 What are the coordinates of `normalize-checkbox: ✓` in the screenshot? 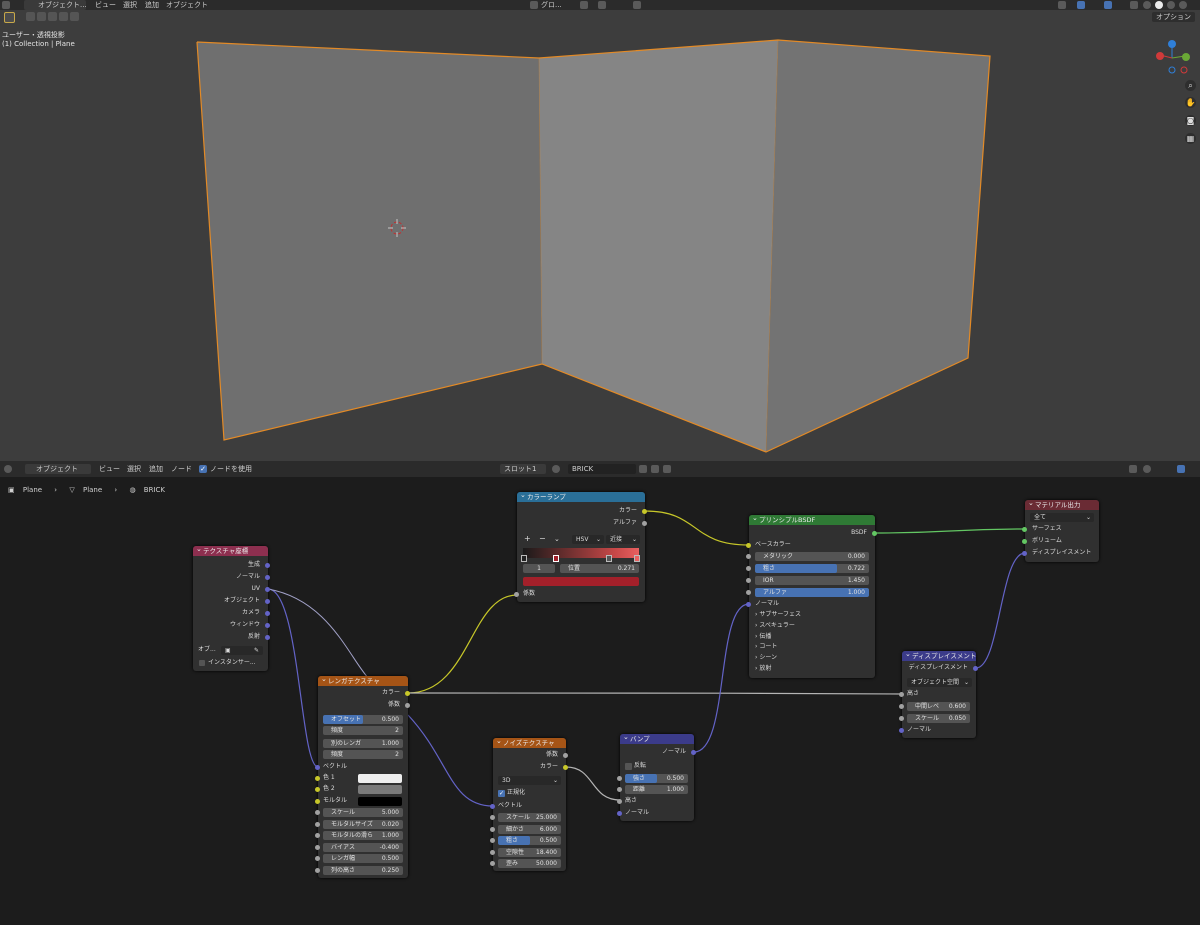 It's located at (501, 793).